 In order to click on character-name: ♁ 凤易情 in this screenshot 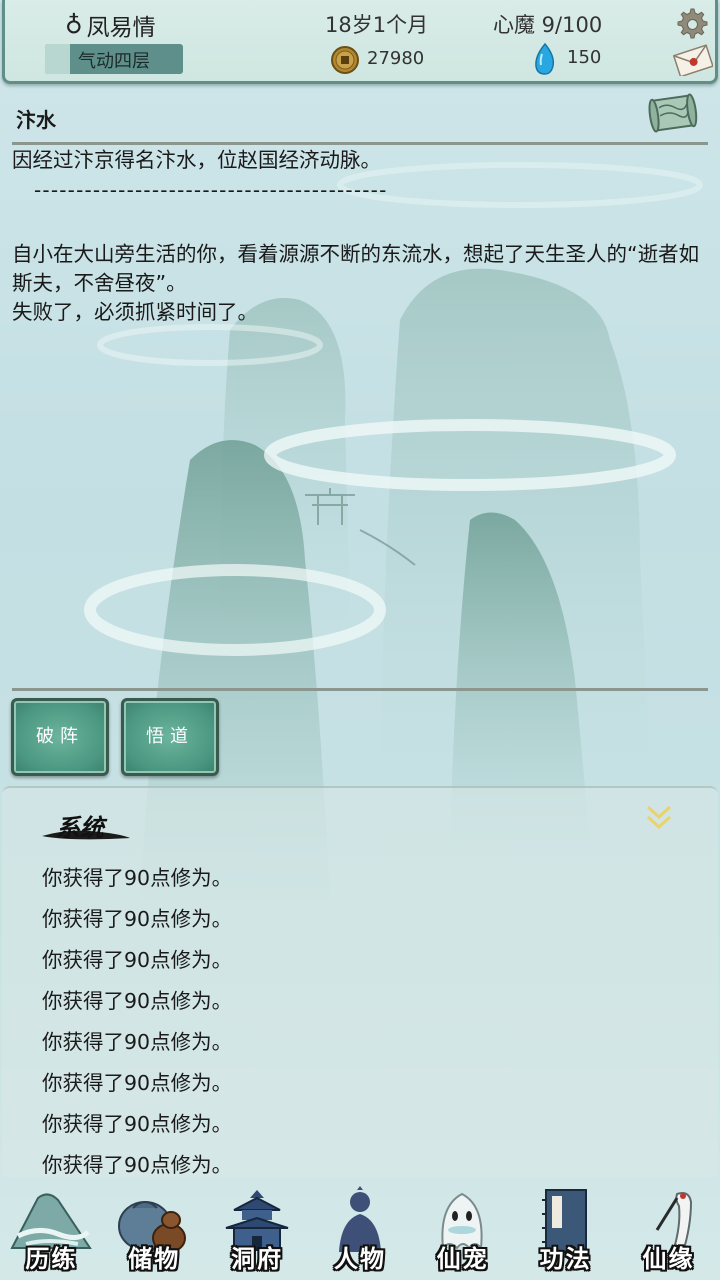, I will do `click(110, 25)`.